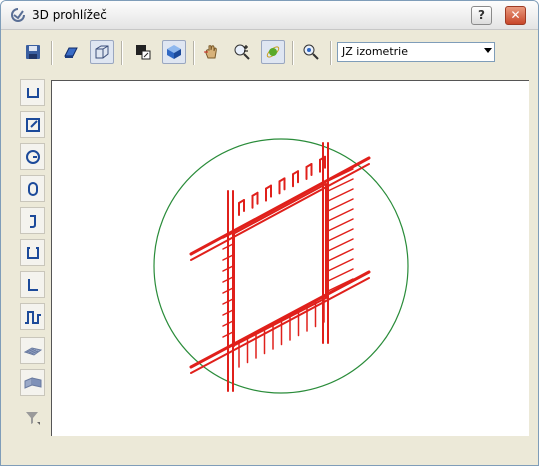 The width and height of the screenshot is (539, 466). Describe the element at coordinates (143, 52) in the screenshot. I see `hidden-lines-icon` at that location.